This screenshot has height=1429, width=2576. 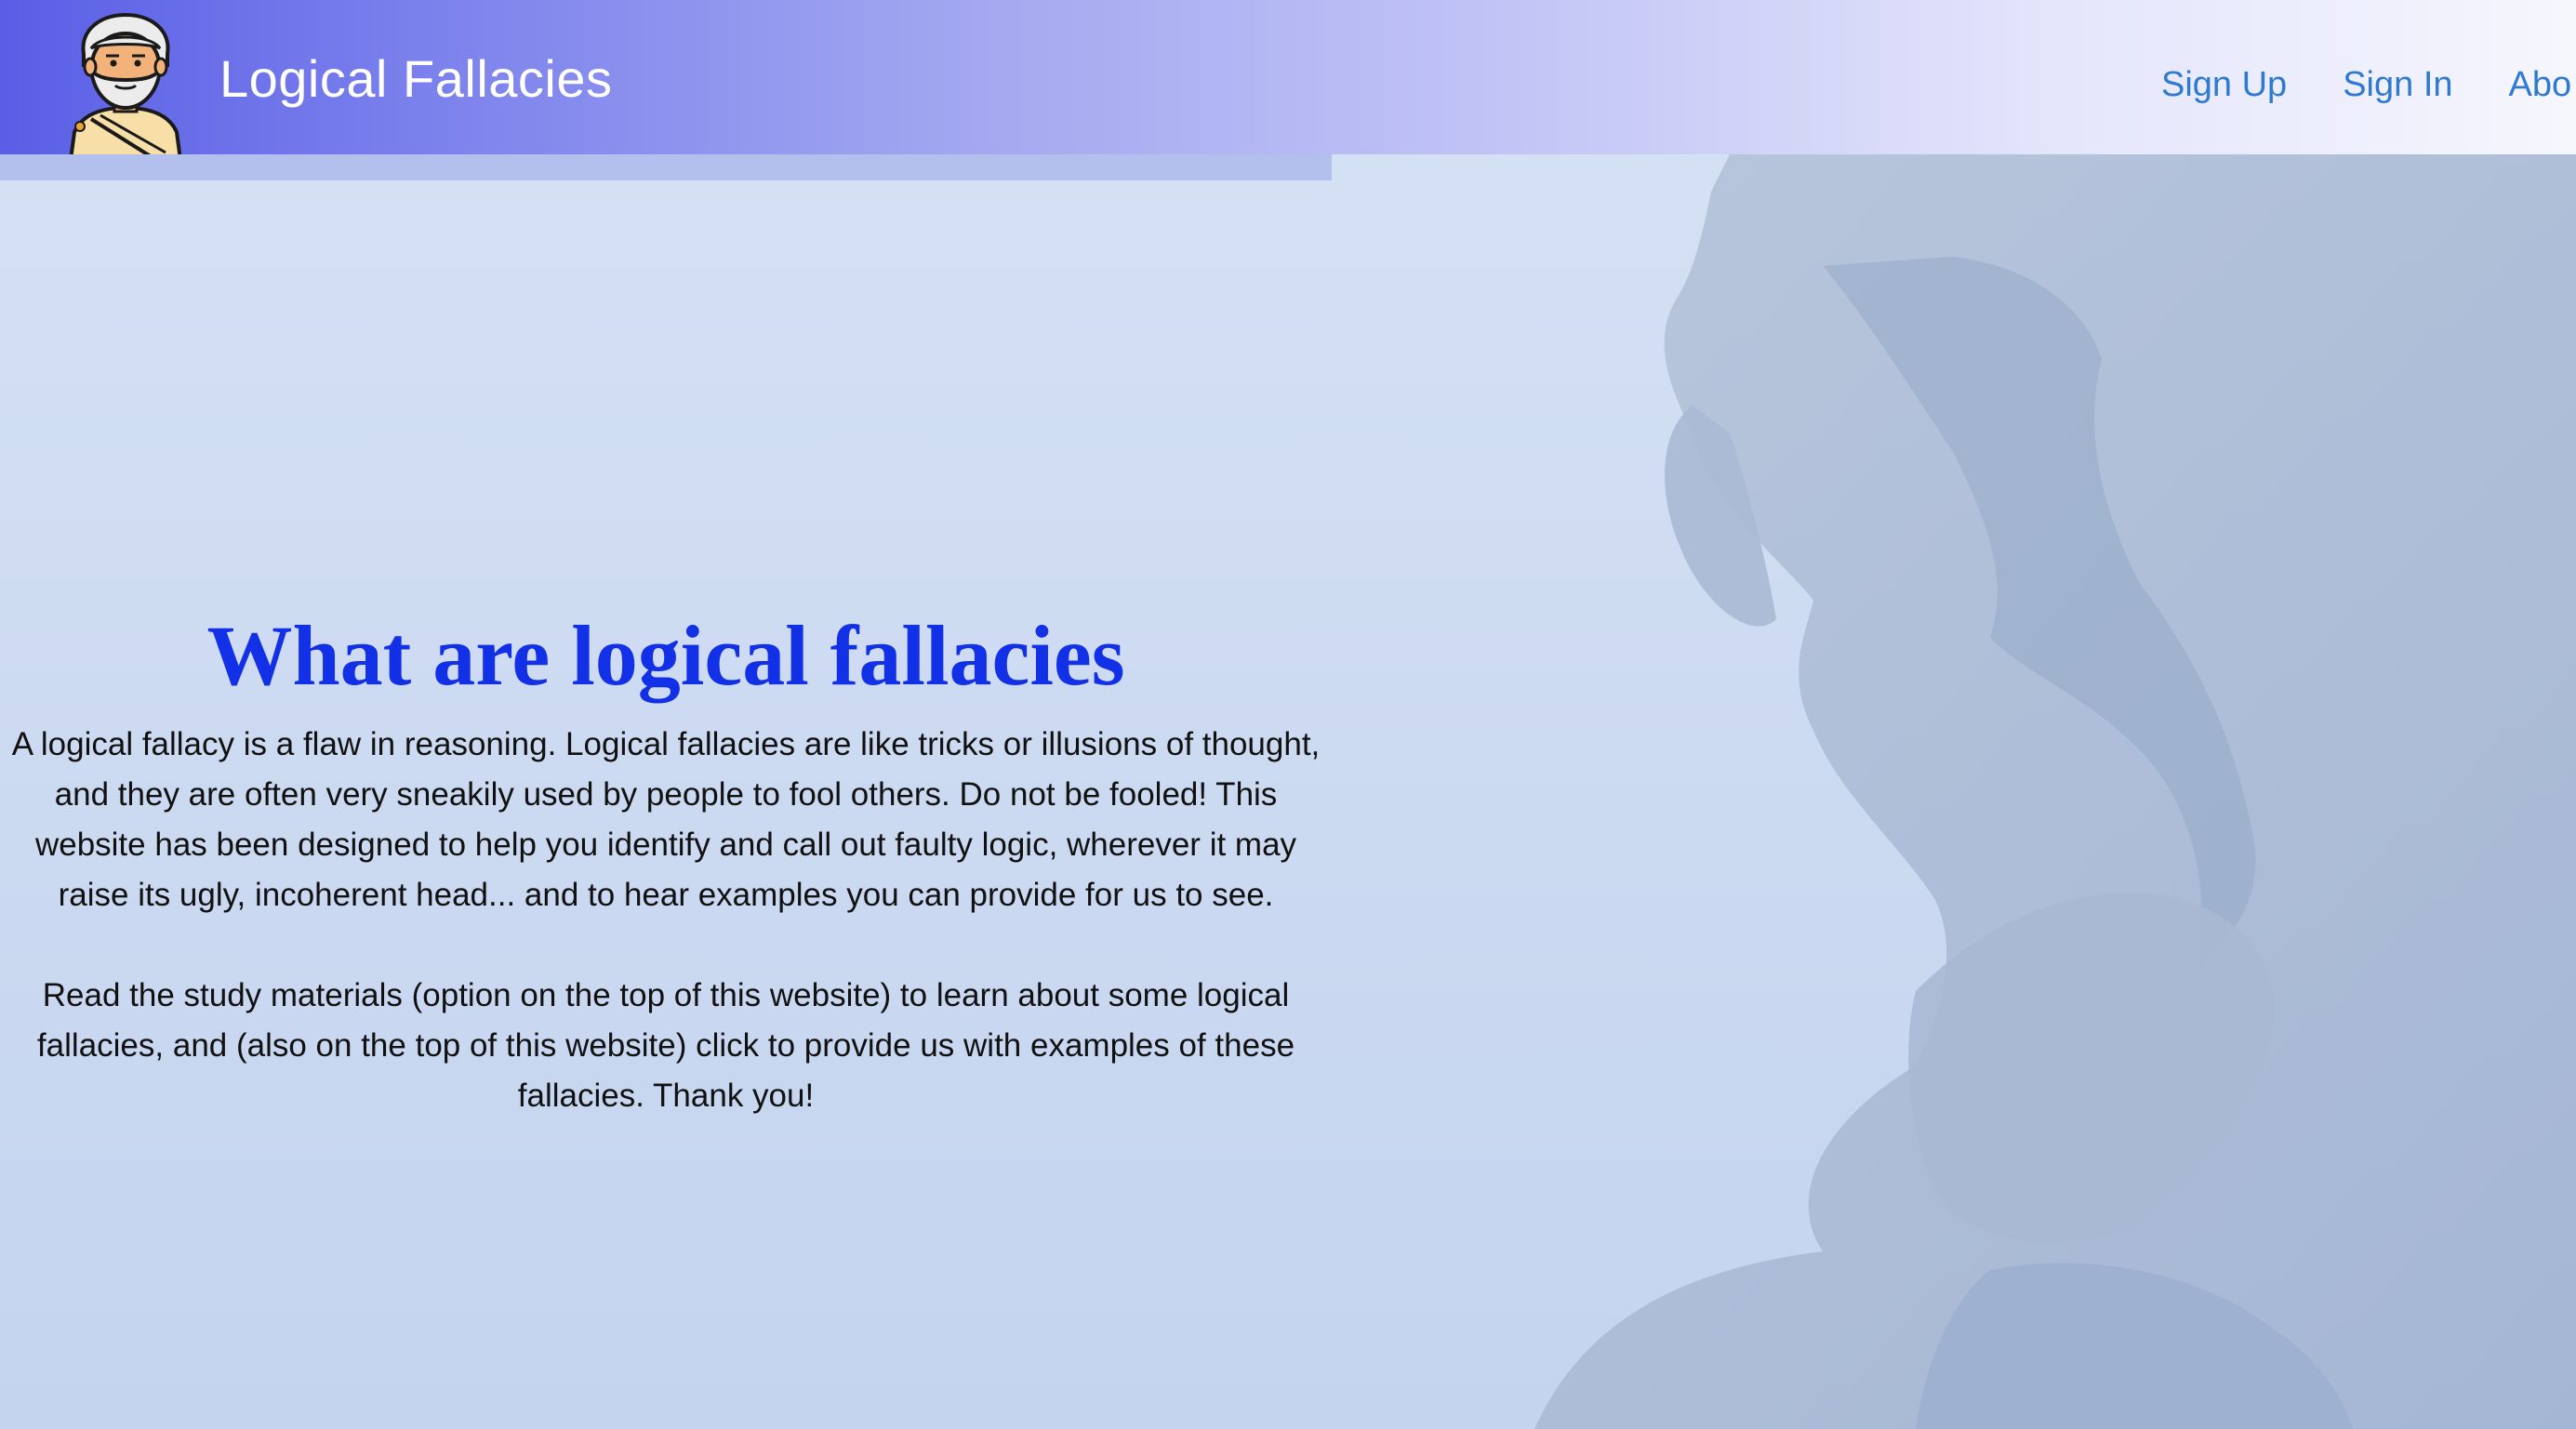 What do you see at coordinates (415, 79) in the screenshot?
I see `site-title: Logical Fallacies` at bounding box center [415, 79].